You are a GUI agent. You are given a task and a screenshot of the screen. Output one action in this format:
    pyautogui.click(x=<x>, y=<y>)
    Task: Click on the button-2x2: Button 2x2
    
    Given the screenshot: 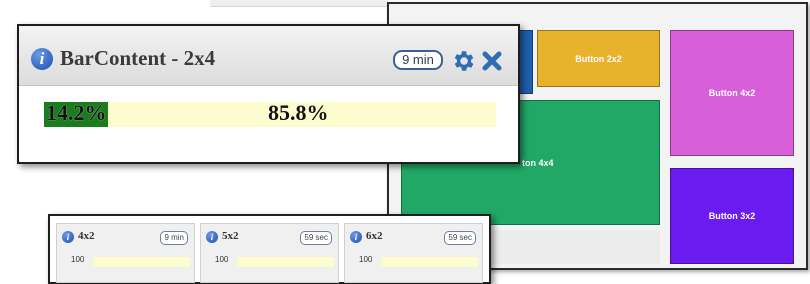 What is the action you would take?
    pyautogui.click(x=598, y=58)
    